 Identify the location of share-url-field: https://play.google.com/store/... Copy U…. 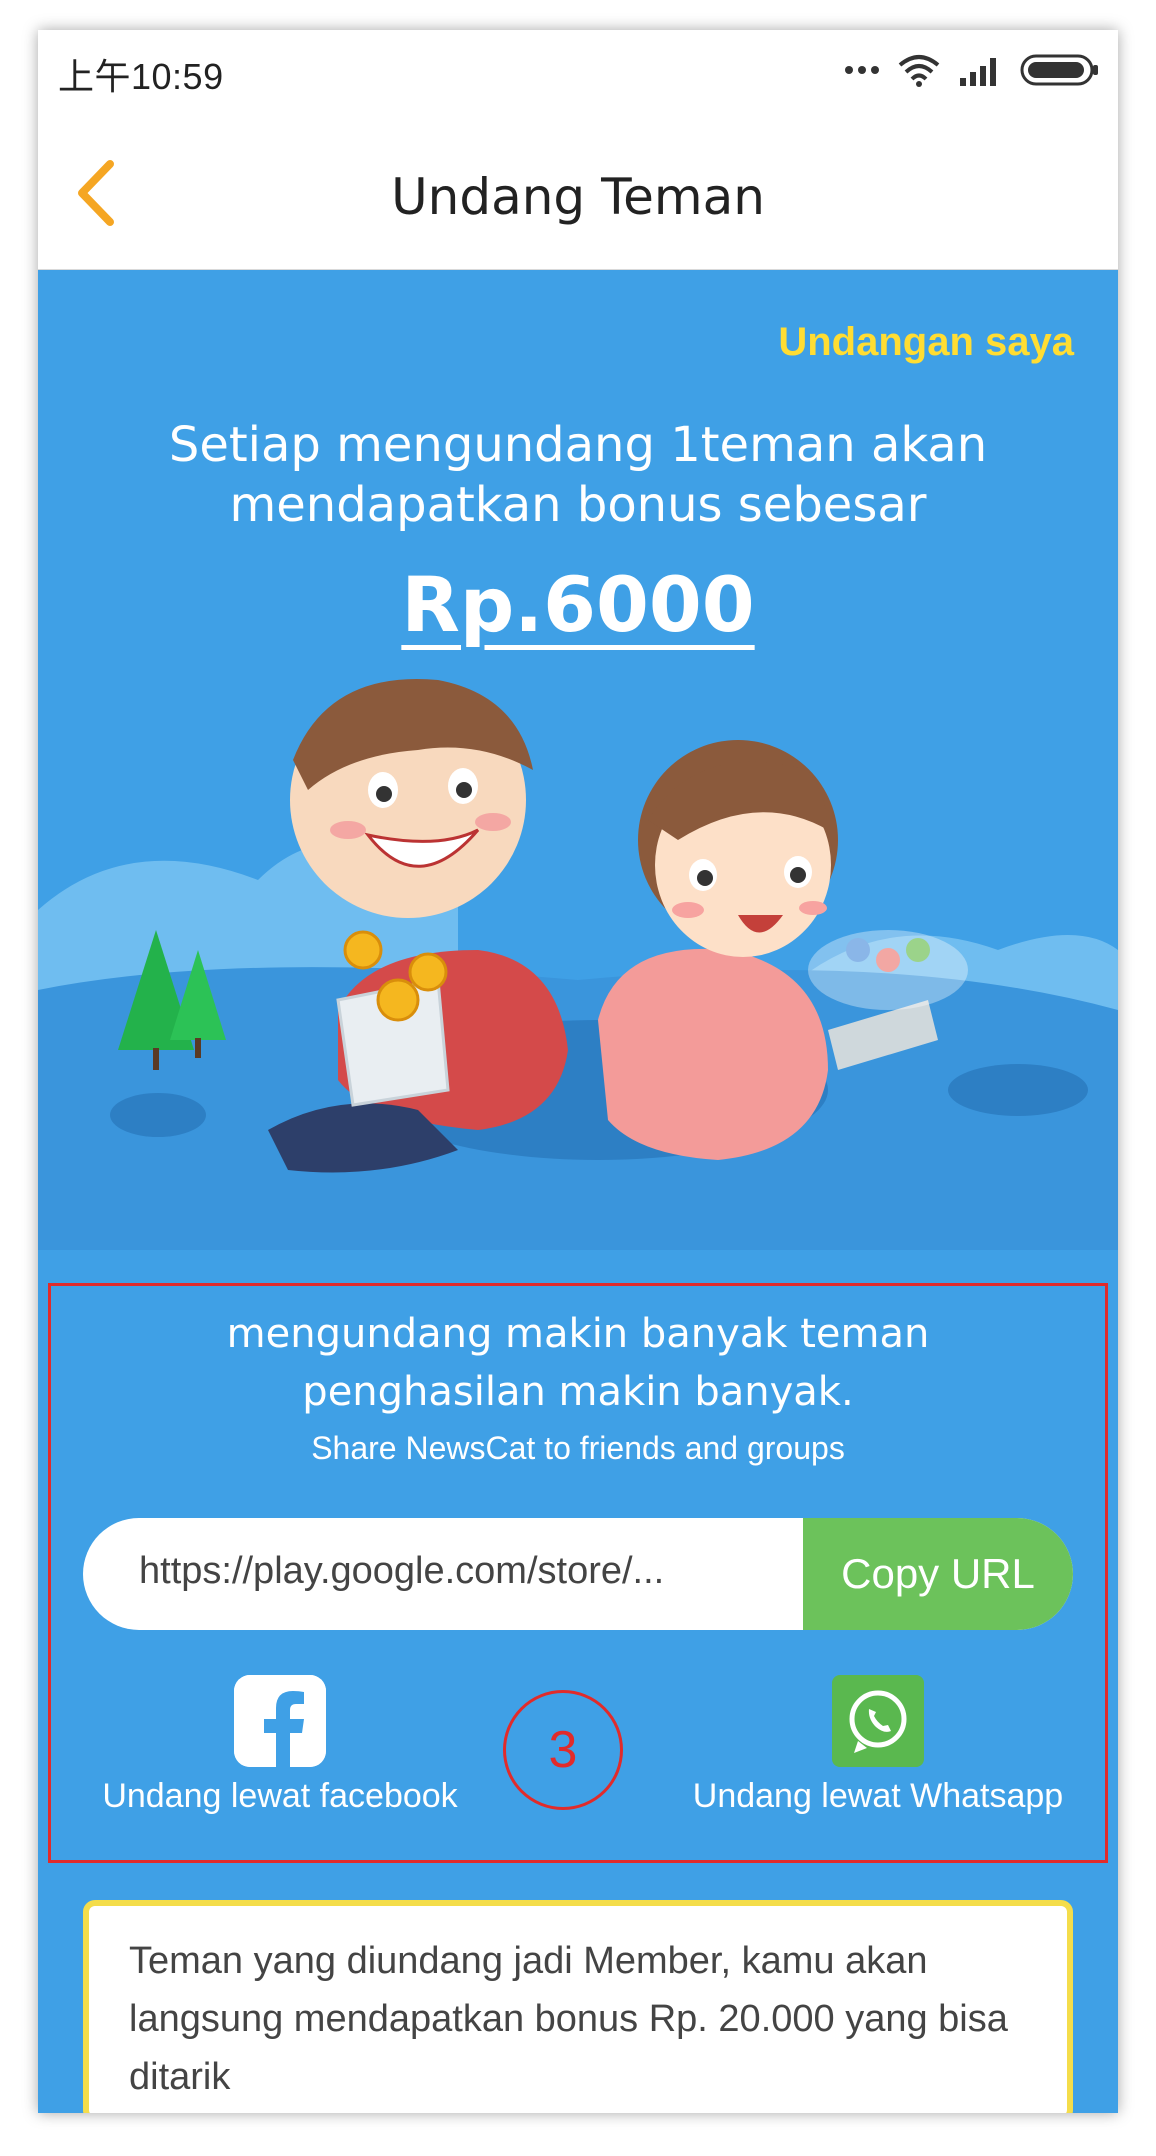
(578, 1574).